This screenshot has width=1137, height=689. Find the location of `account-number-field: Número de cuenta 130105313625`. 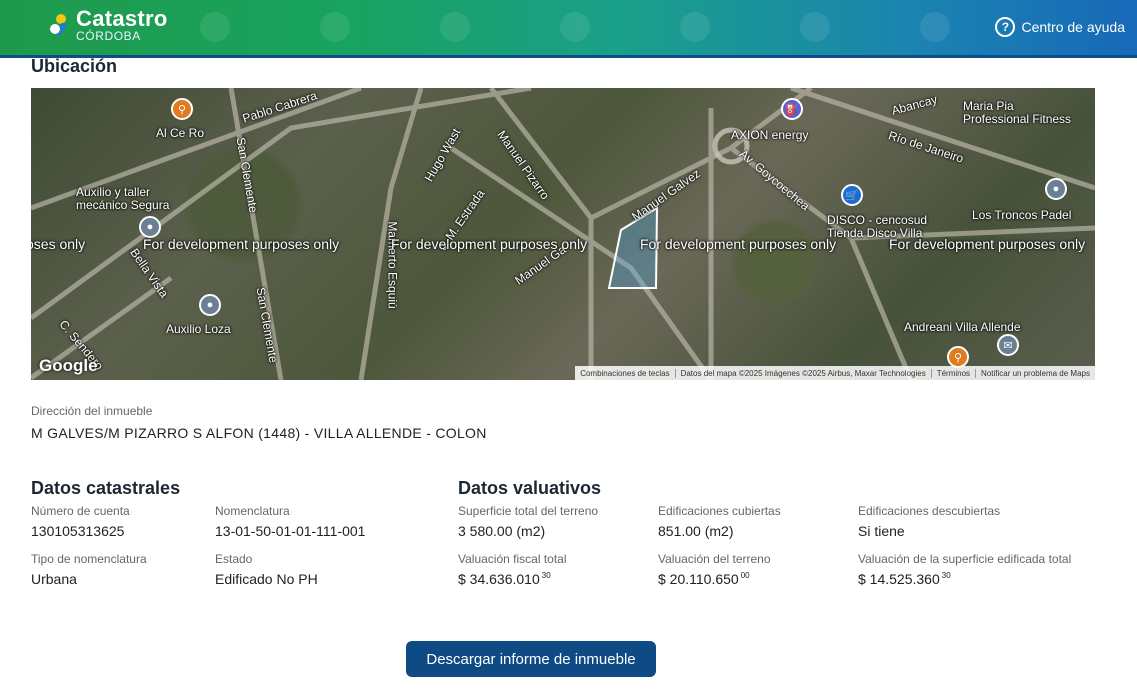

account-number-field: Número de cuenta 130105313625 is located at coordinates (80, 521).